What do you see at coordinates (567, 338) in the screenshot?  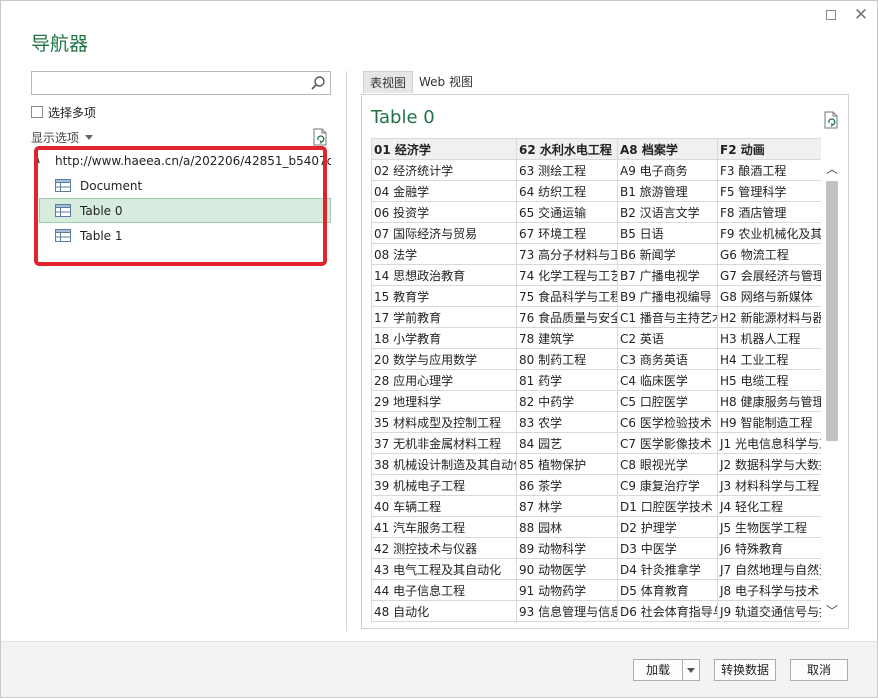 I see `table-cell: 78 建筑学` at bounding box center [567, 338].